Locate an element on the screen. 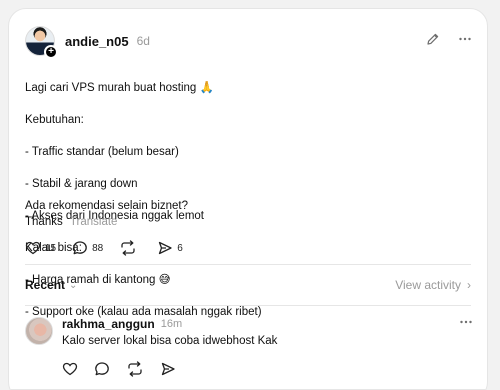 The width and height of the screenshot is (500, 390). like-button: 15 is located at coordinates (40, 248).